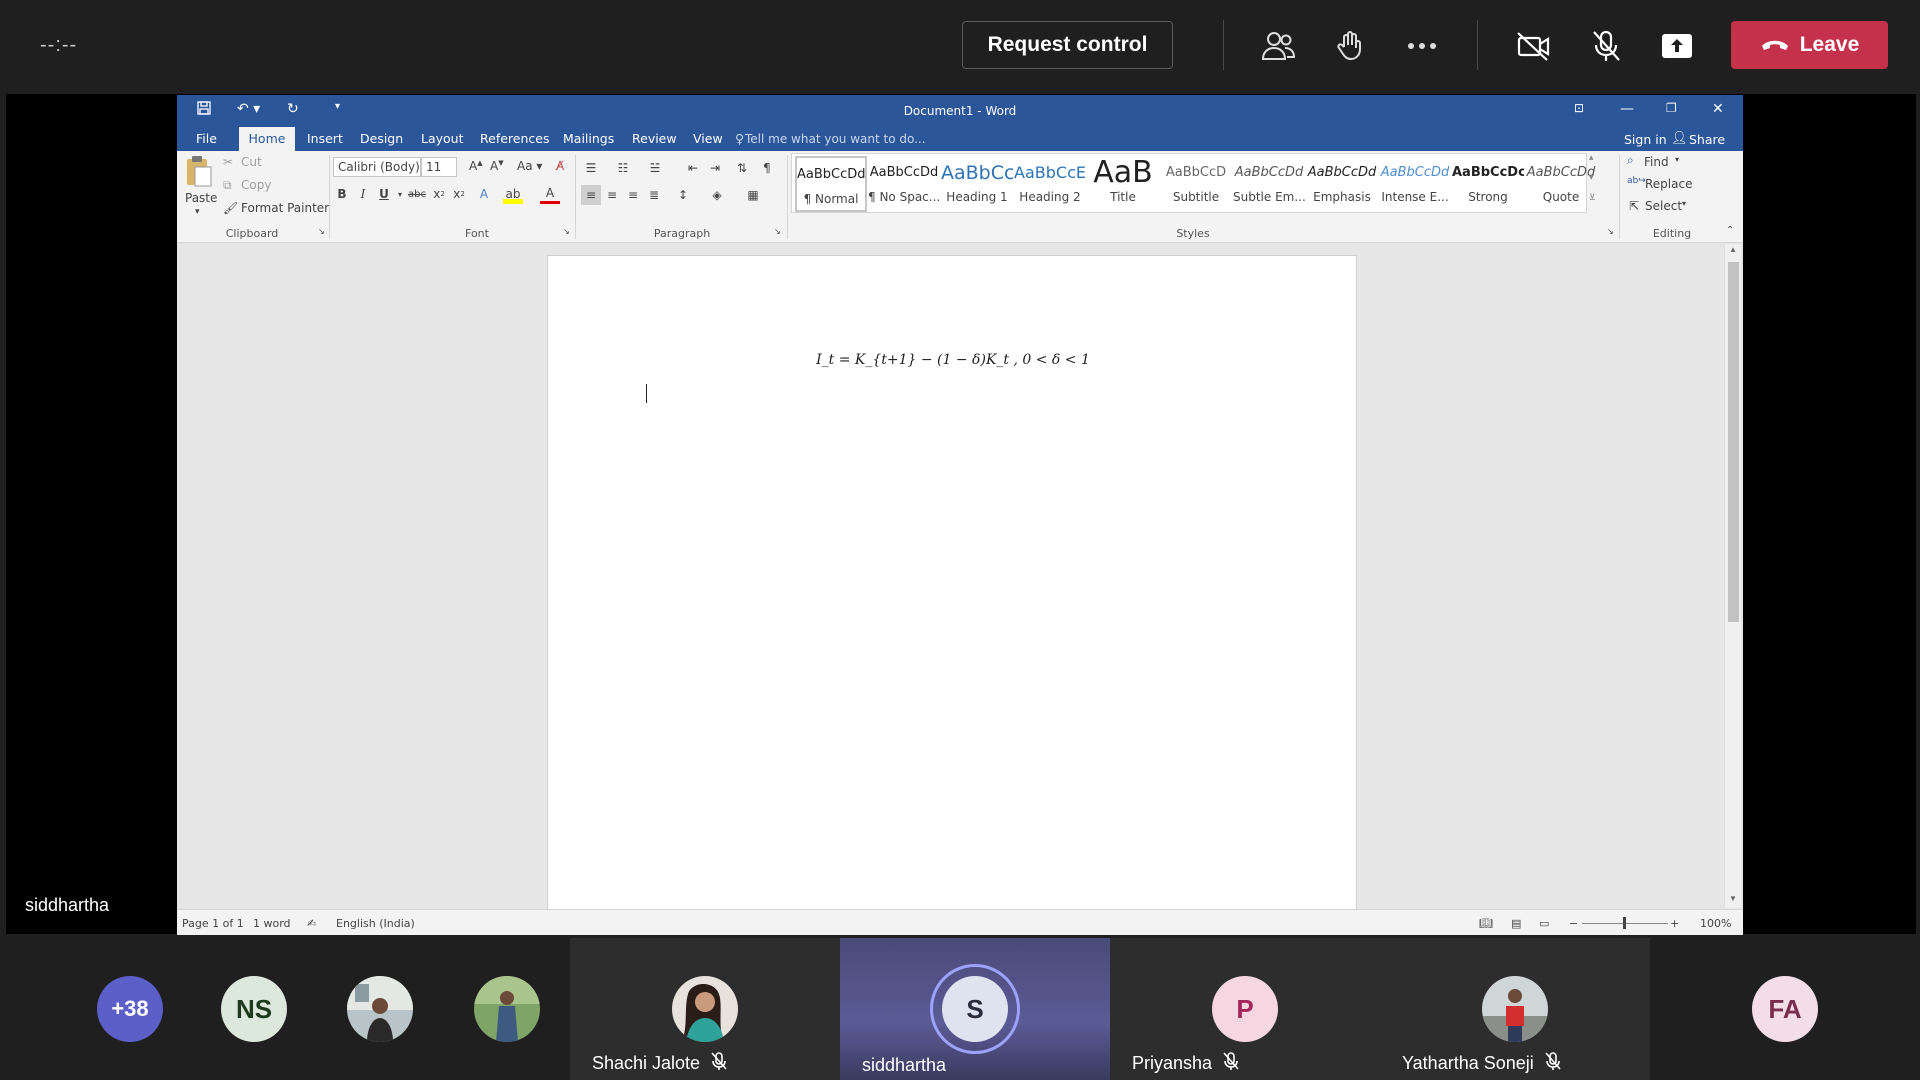 Image resolution: width=1920 pixels, height=1080 pixels. I want to click on sort-icon: ⇅, so click(742, 168).